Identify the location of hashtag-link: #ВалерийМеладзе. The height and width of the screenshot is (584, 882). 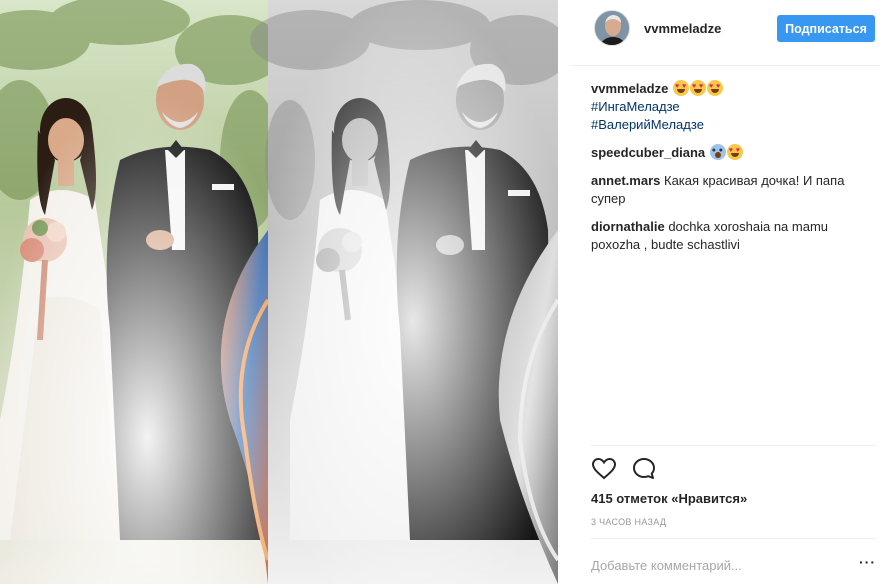
(733, 125).